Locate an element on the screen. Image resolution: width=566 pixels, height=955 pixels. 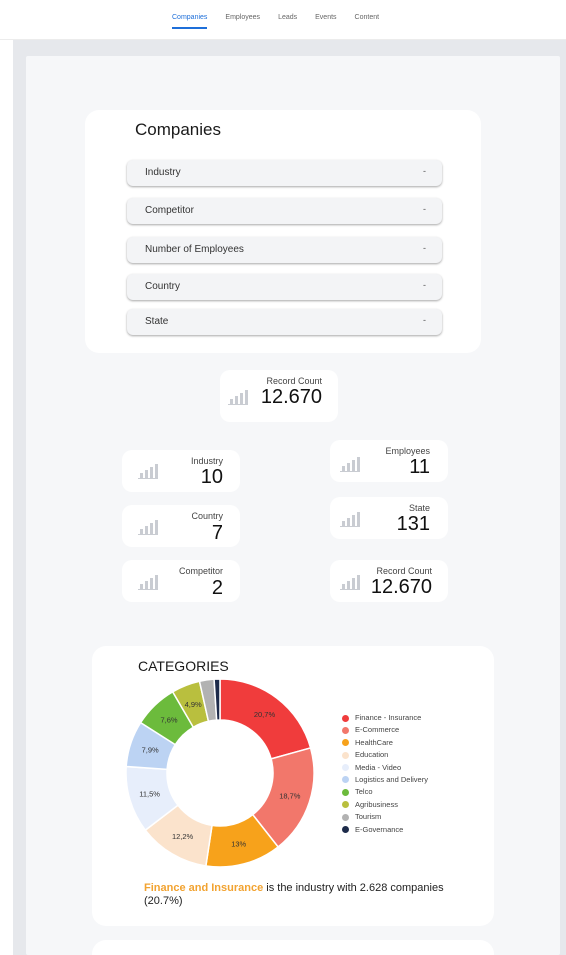
stat-label: State is located at coordinates (419, 508).